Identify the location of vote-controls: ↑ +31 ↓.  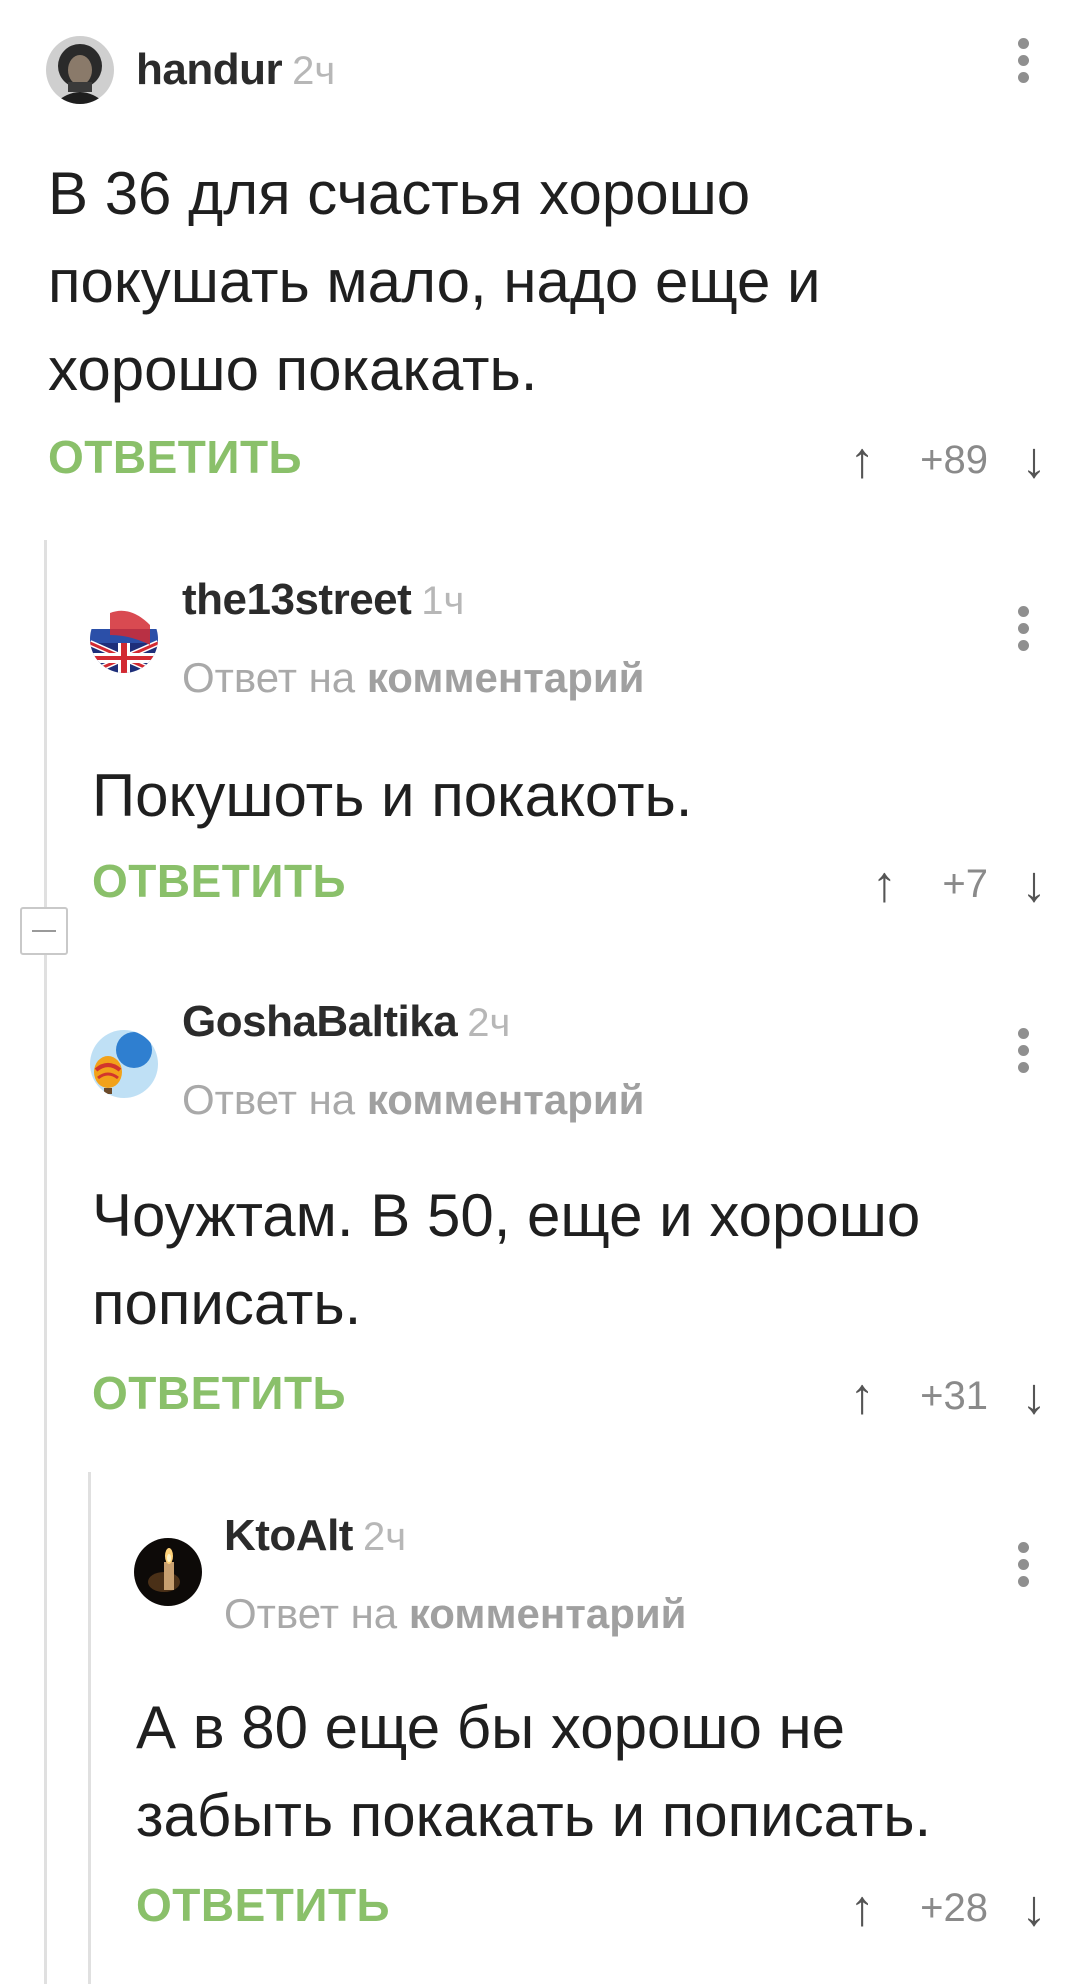
(948, 1396).